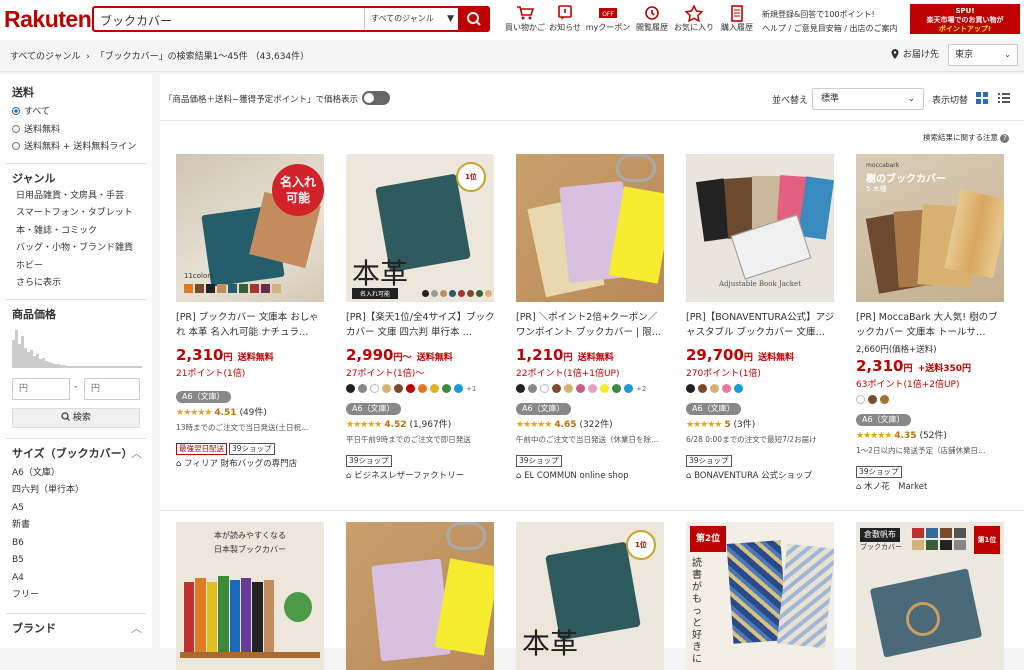 The image size is (1024, 670). What do you see at coordinates (76, 526) in the screenshot?
I see `size-item: 新書` at bounding box center [76, 526].